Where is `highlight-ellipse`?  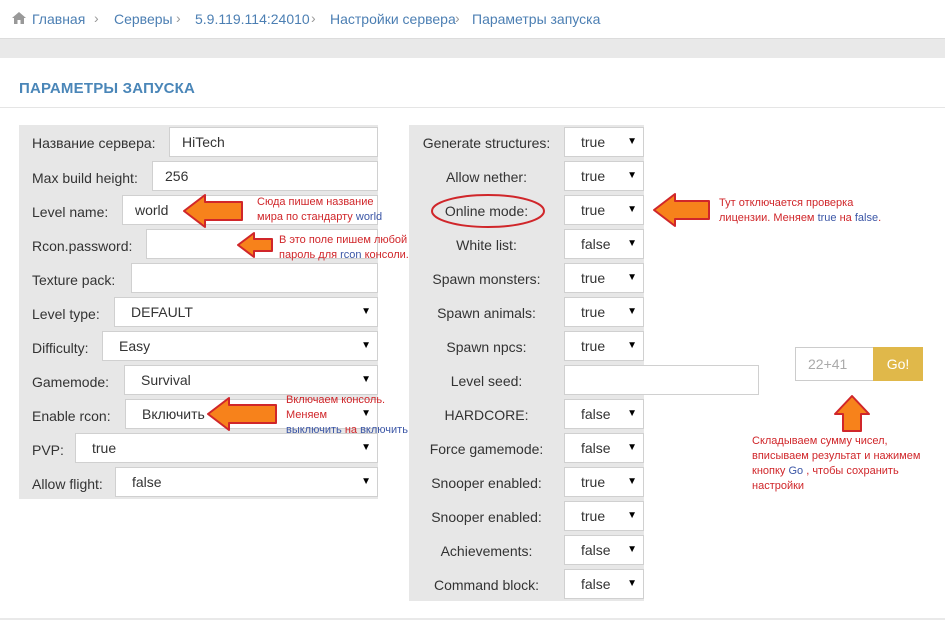 highlight-ellipse is located at coordinates (488, 211).